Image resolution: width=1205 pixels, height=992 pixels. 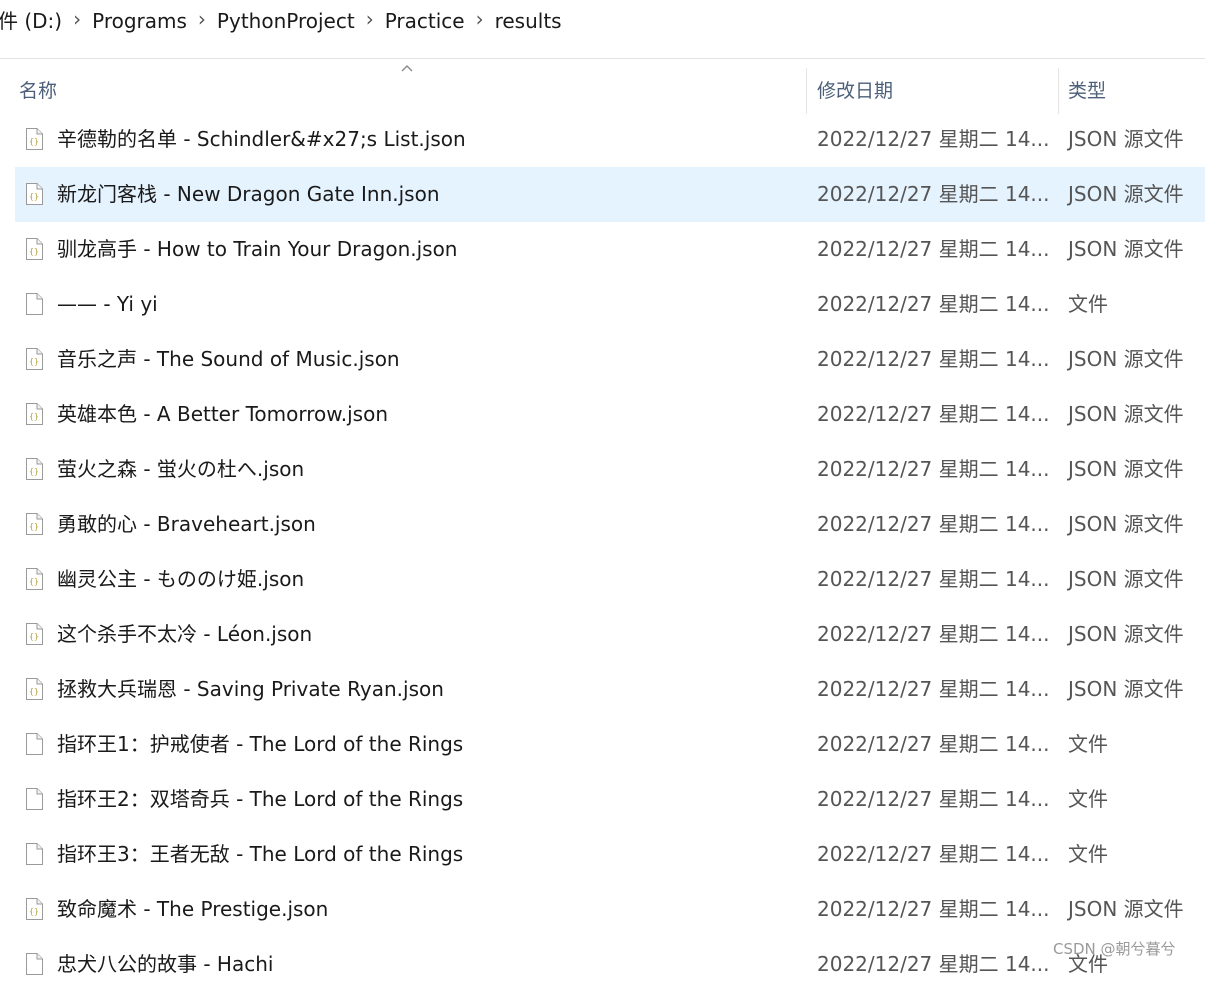 I want to click on file-name: 指环王2：双塔奇兵 - The Lord of the Rings, so click(x=260, y=799).